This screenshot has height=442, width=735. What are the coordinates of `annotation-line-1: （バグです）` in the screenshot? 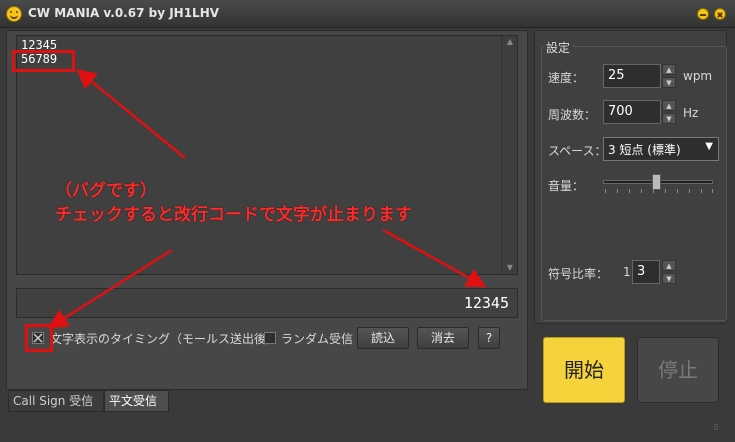 It's located at (106, 191).